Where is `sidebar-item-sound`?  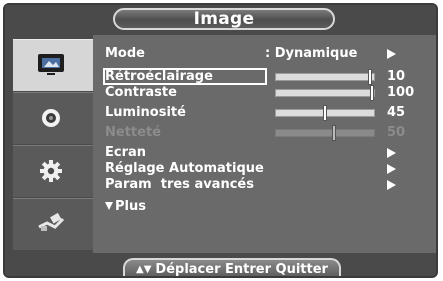 sidebar-item-sound is located at coordinates (53, 118).